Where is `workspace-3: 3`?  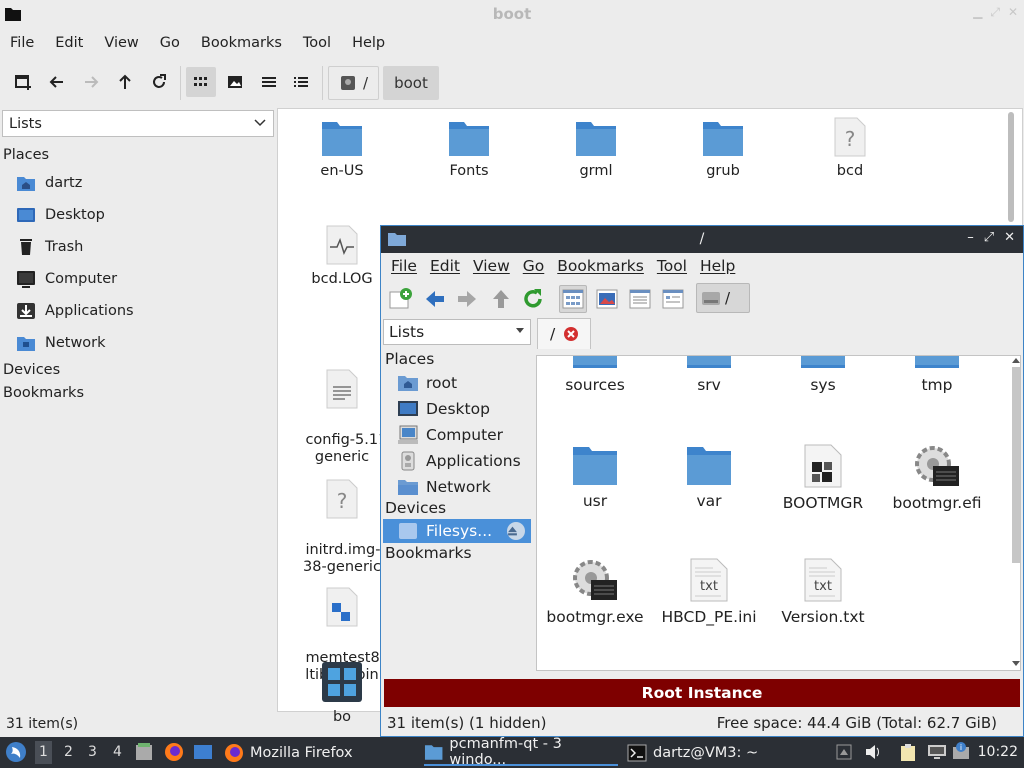 workspace-3: 3 is located at coordinates (92, 752).